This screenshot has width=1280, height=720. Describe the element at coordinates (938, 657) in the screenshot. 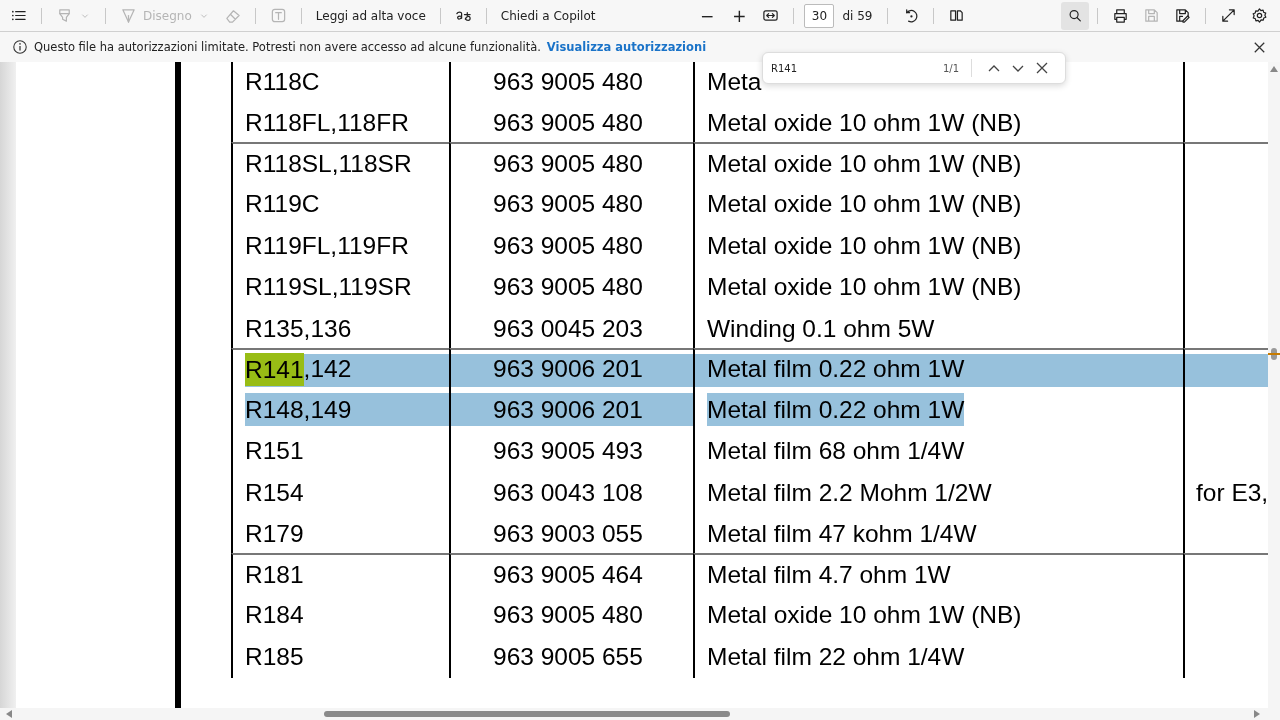

I see `table-cell: Metal film 22 ohm 1/4W` at that location.